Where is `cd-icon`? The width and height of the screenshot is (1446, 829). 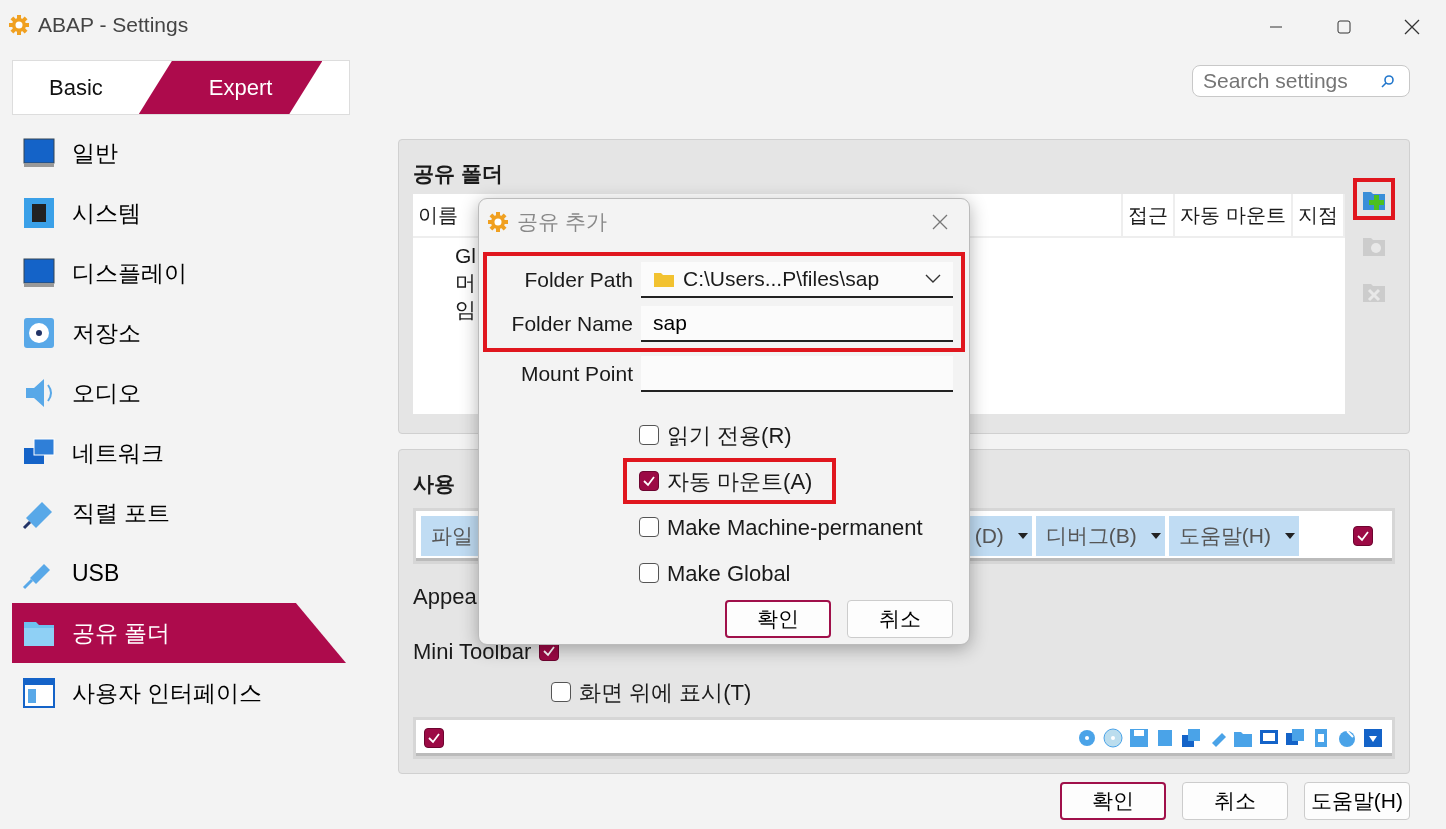
cd-icon is located at coordinates (1113, 737).